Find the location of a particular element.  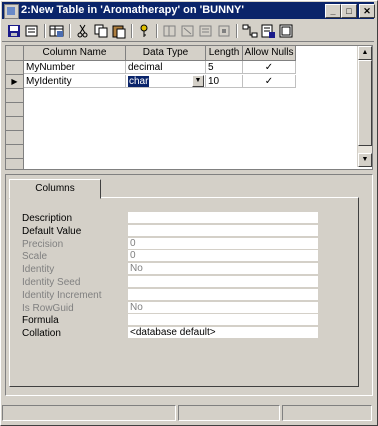

dropdown-arrow-icon: ▼ is located at coordinates (198, 81).